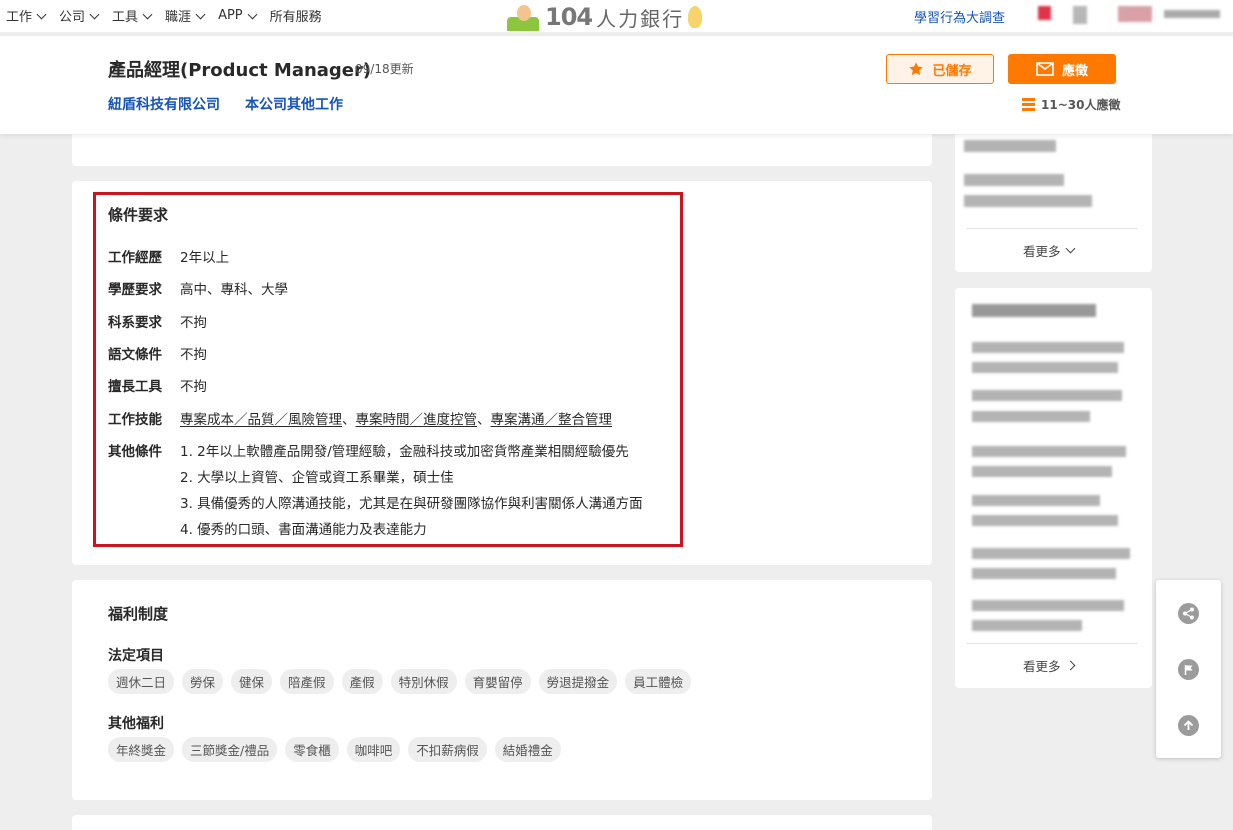 This screenshot has width=1233, height=830. What do you see at coordinates (135, 420) in the screenshot?
I see `req-label: 工作技能` at bounding box center [135, 420].